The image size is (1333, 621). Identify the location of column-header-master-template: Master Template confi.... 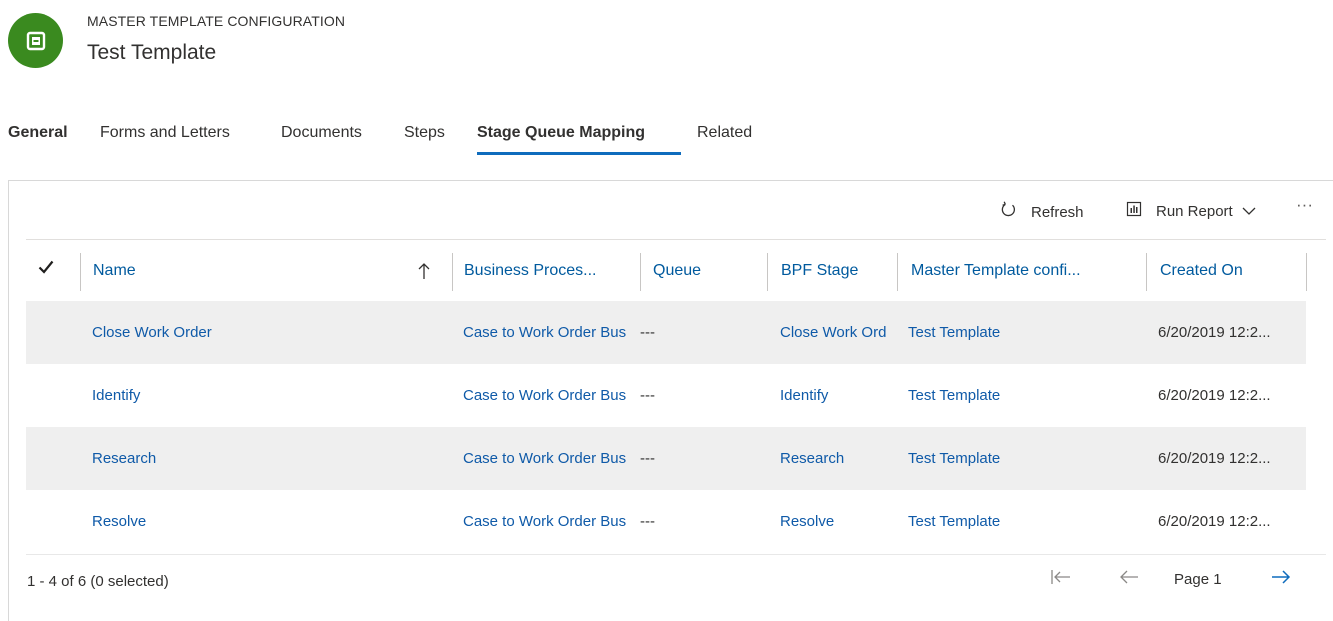
(996, 271).